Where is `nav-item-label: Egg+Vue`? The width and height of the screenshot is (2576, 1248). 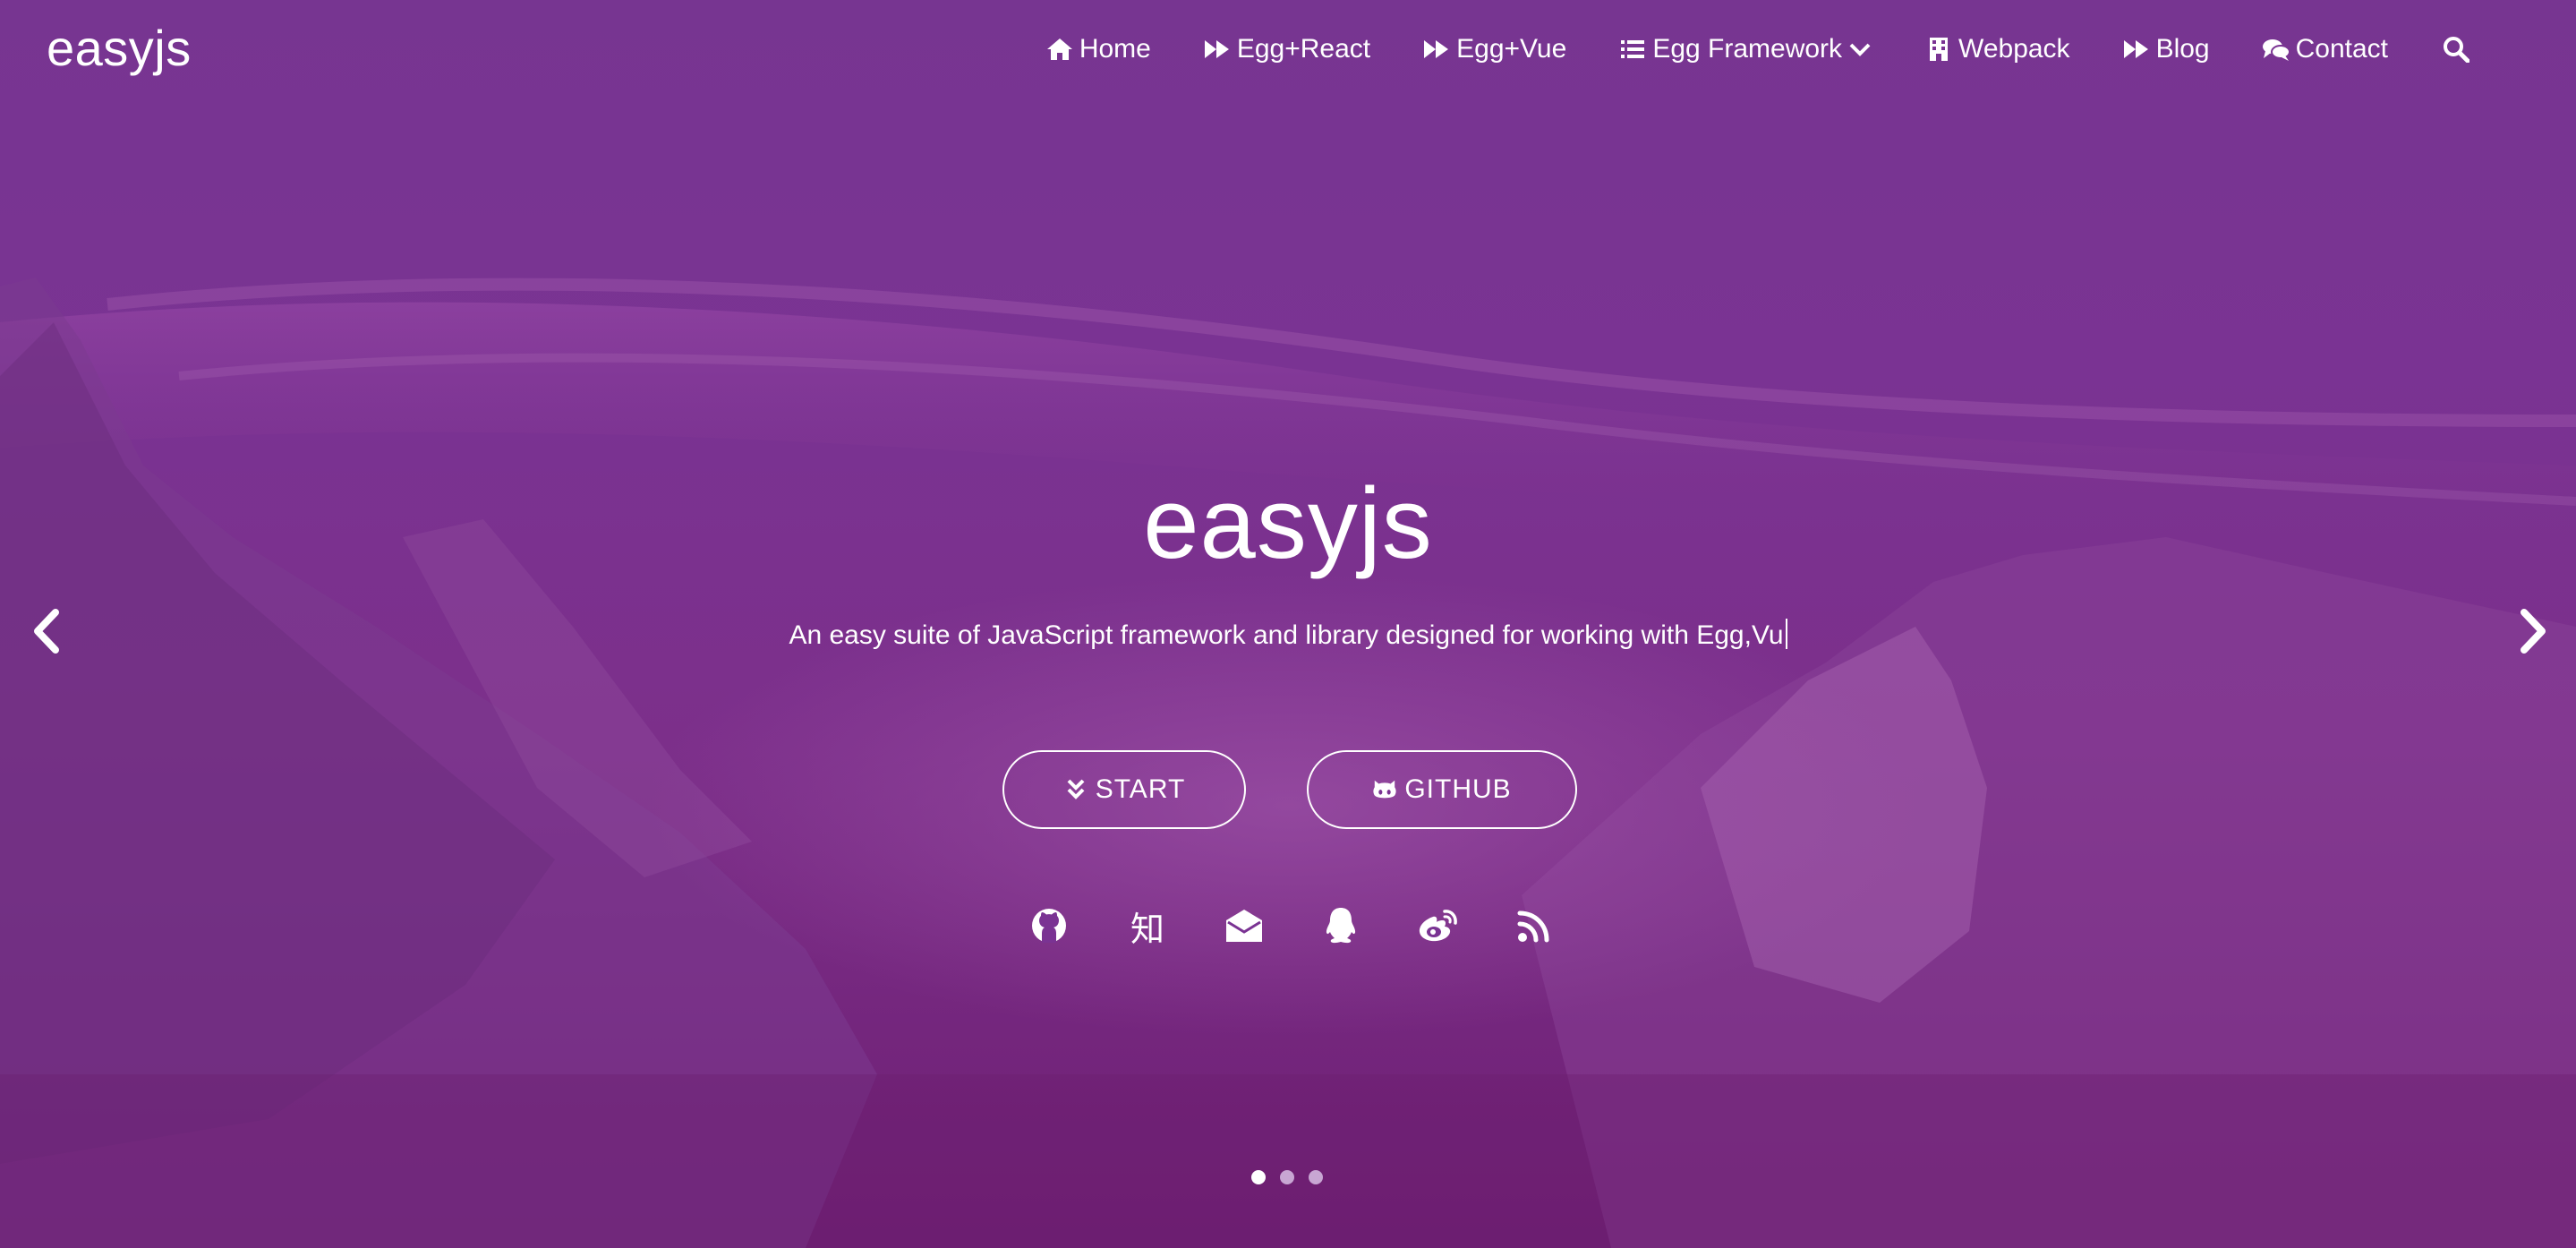
nav-item-label: Egg+Vue is located at coordinates (1511, 49).